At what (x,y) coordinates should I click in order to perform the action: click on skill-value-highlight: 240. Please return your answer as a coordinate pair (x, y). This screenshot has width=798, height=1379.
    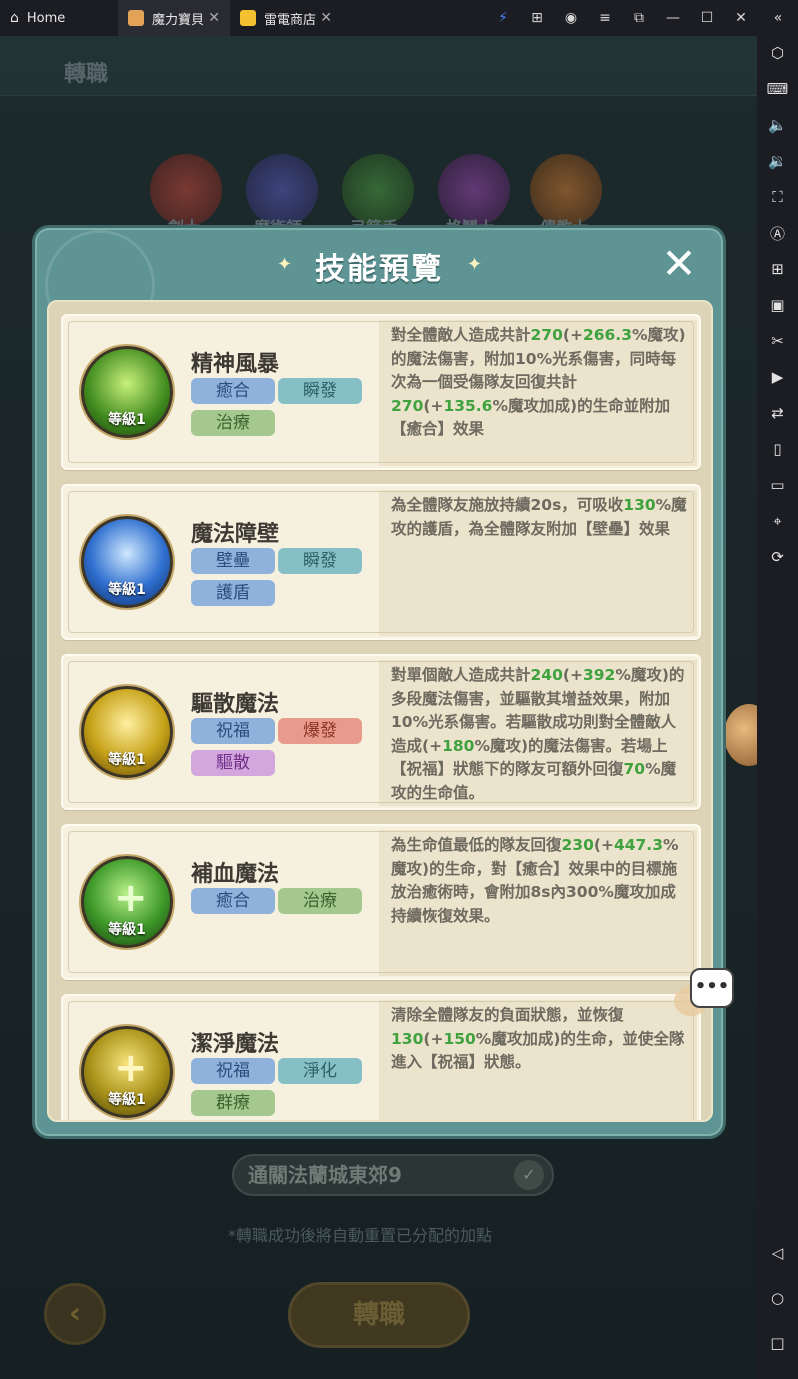
    Looking at the image, I should click on (546, 675).